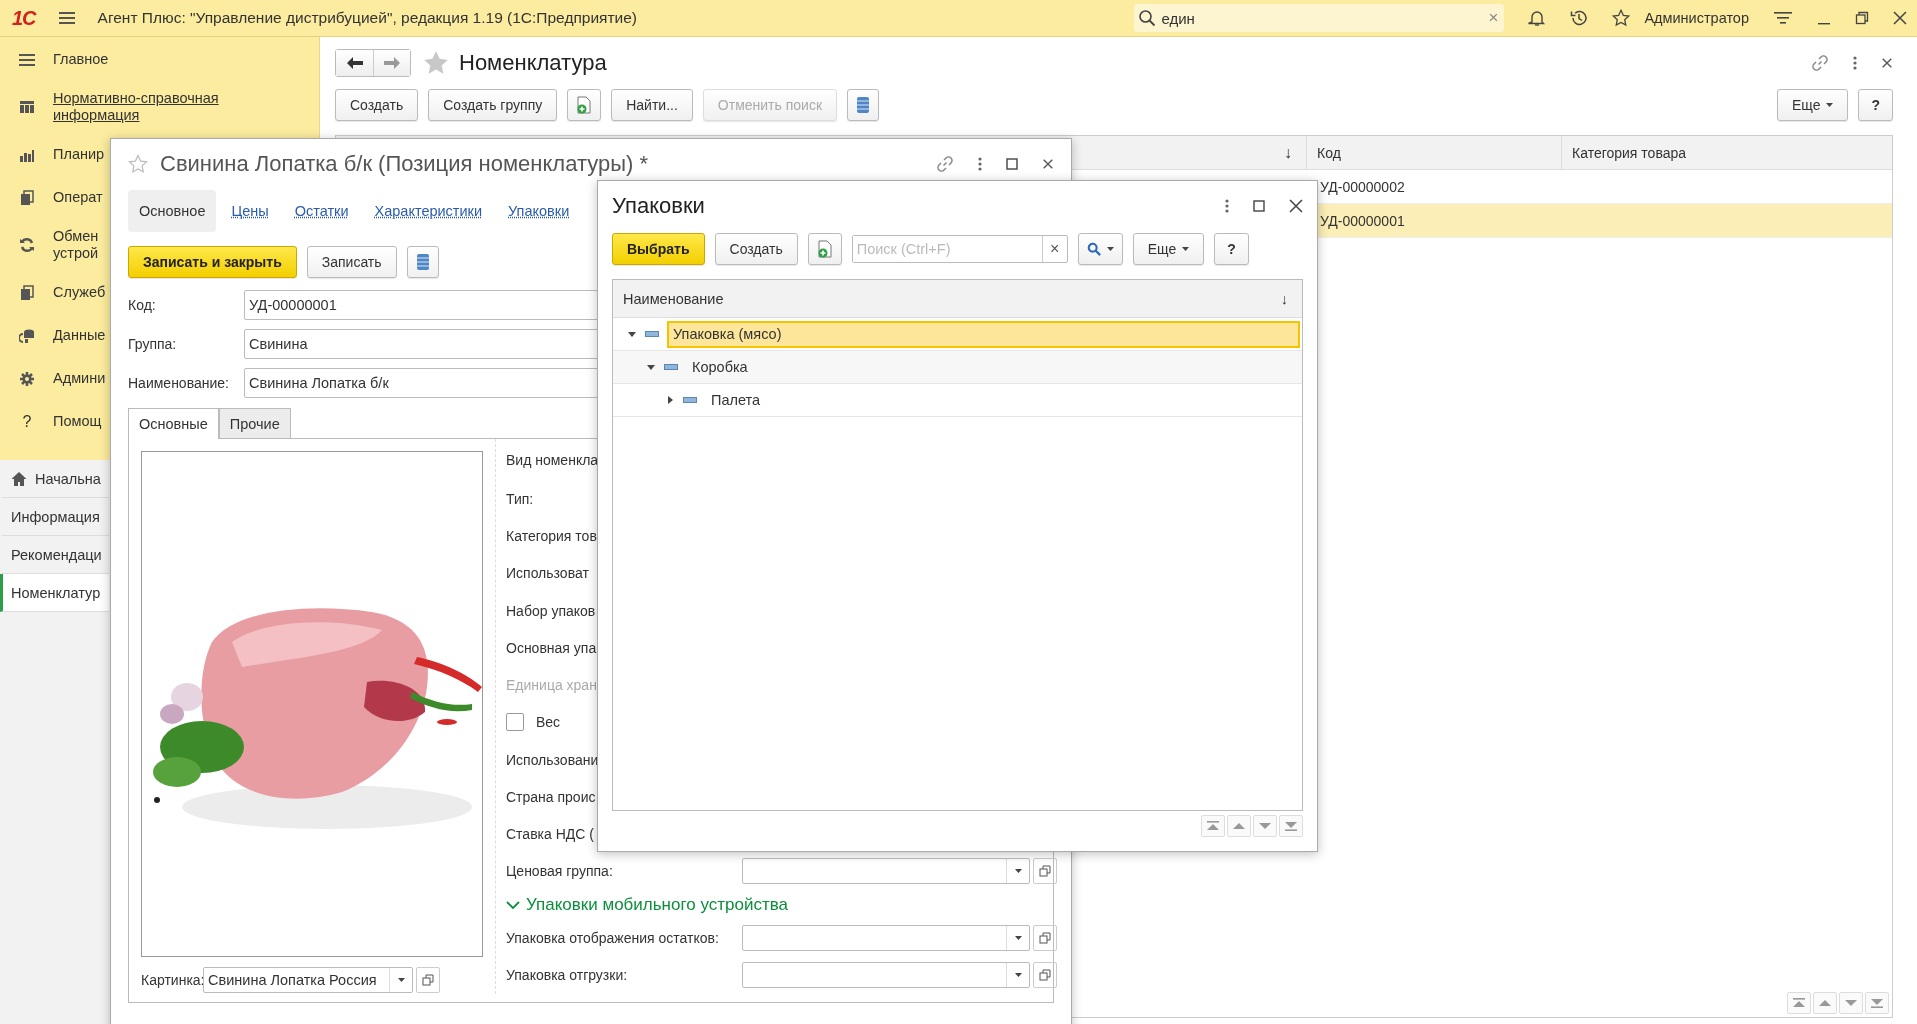 Image resolution: width=1917 pixels, height=1024 pixels. I want to click on sidebar-item: Операт, so click(78, 197).